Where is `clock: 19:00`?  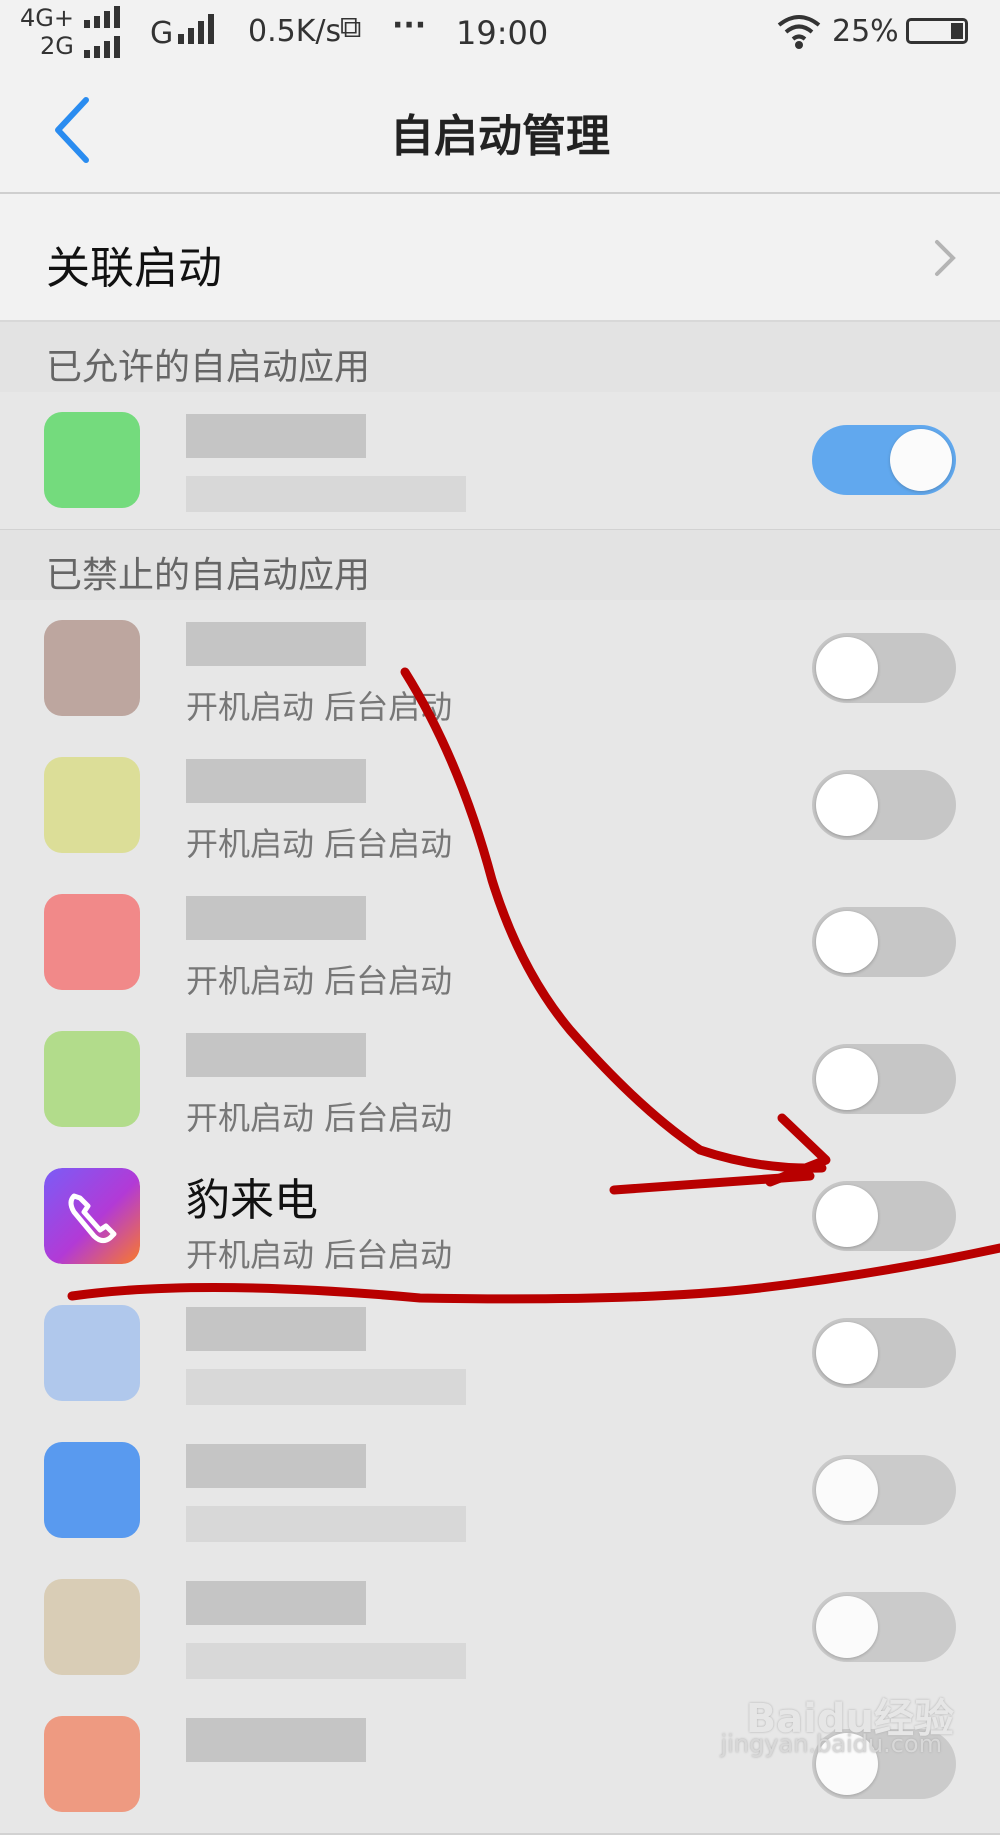
clock: 19:00 is located at coordinates (502, 33).